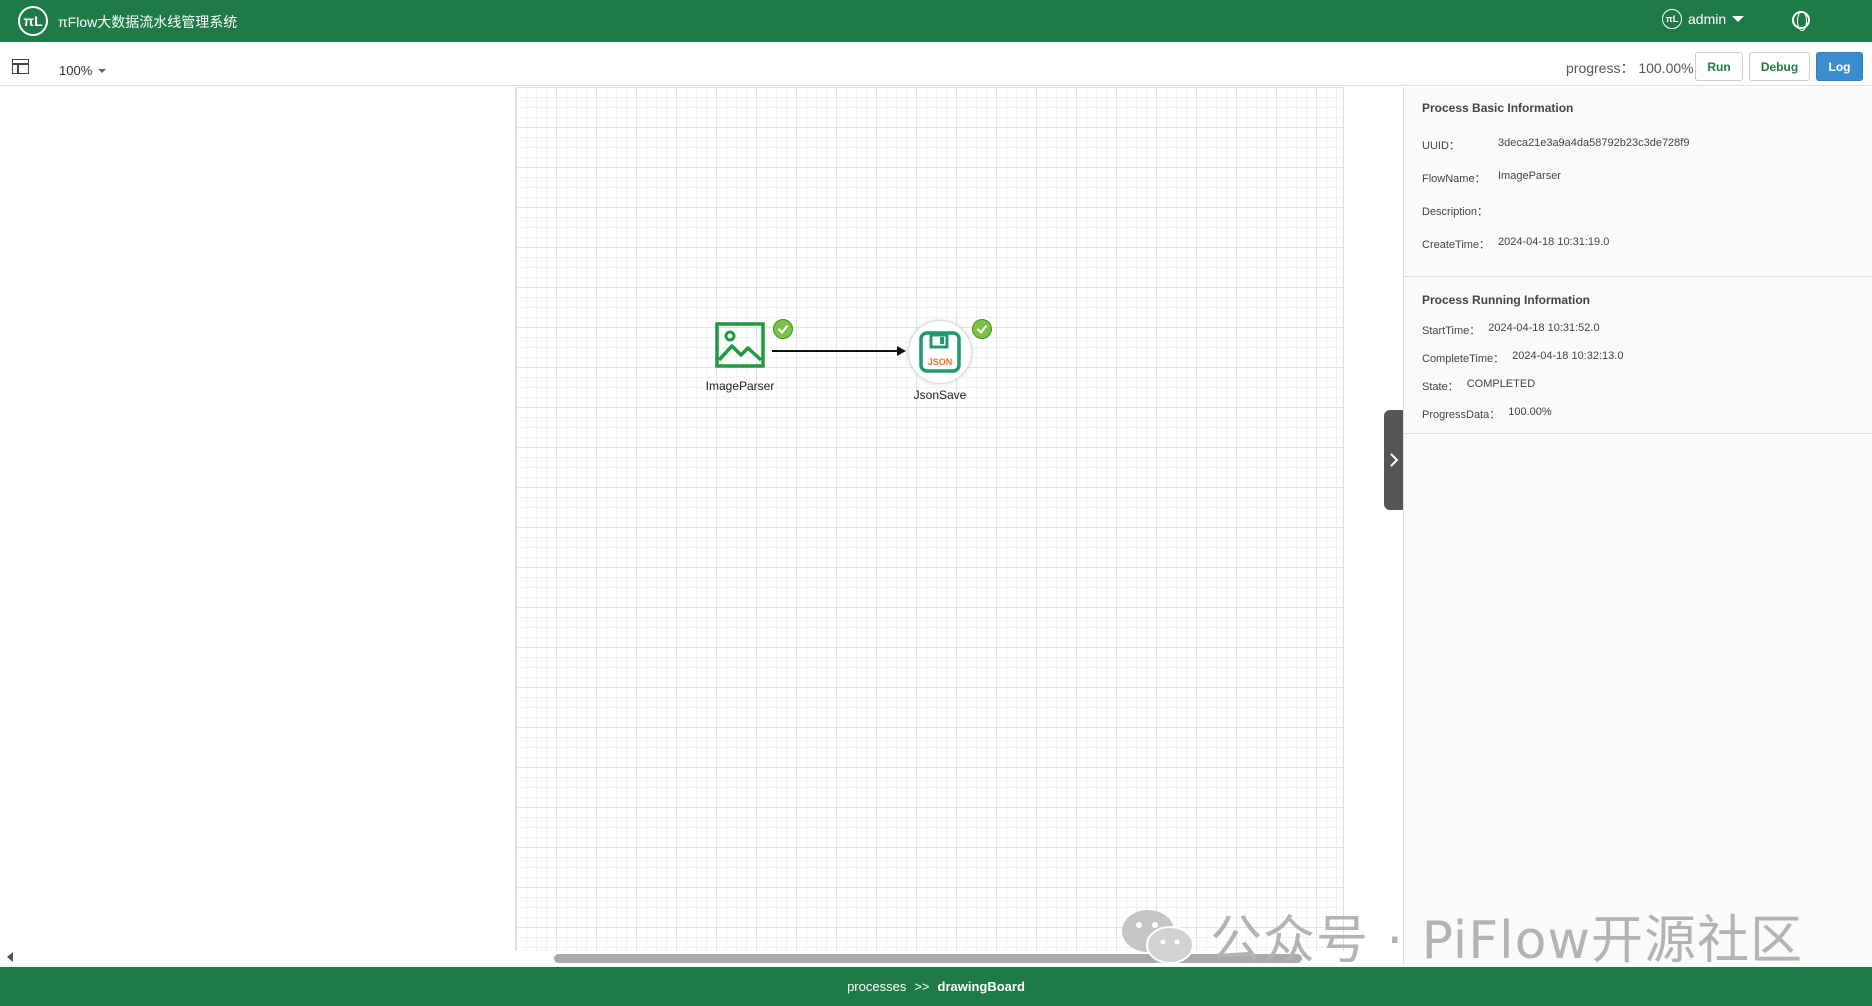 This screenshot has height=1006, width=1872. What do you see at coordinates (1463, 359) in the screenshot?
I see `info-key: CompleteTime：` at bounding box center [1463, 359].